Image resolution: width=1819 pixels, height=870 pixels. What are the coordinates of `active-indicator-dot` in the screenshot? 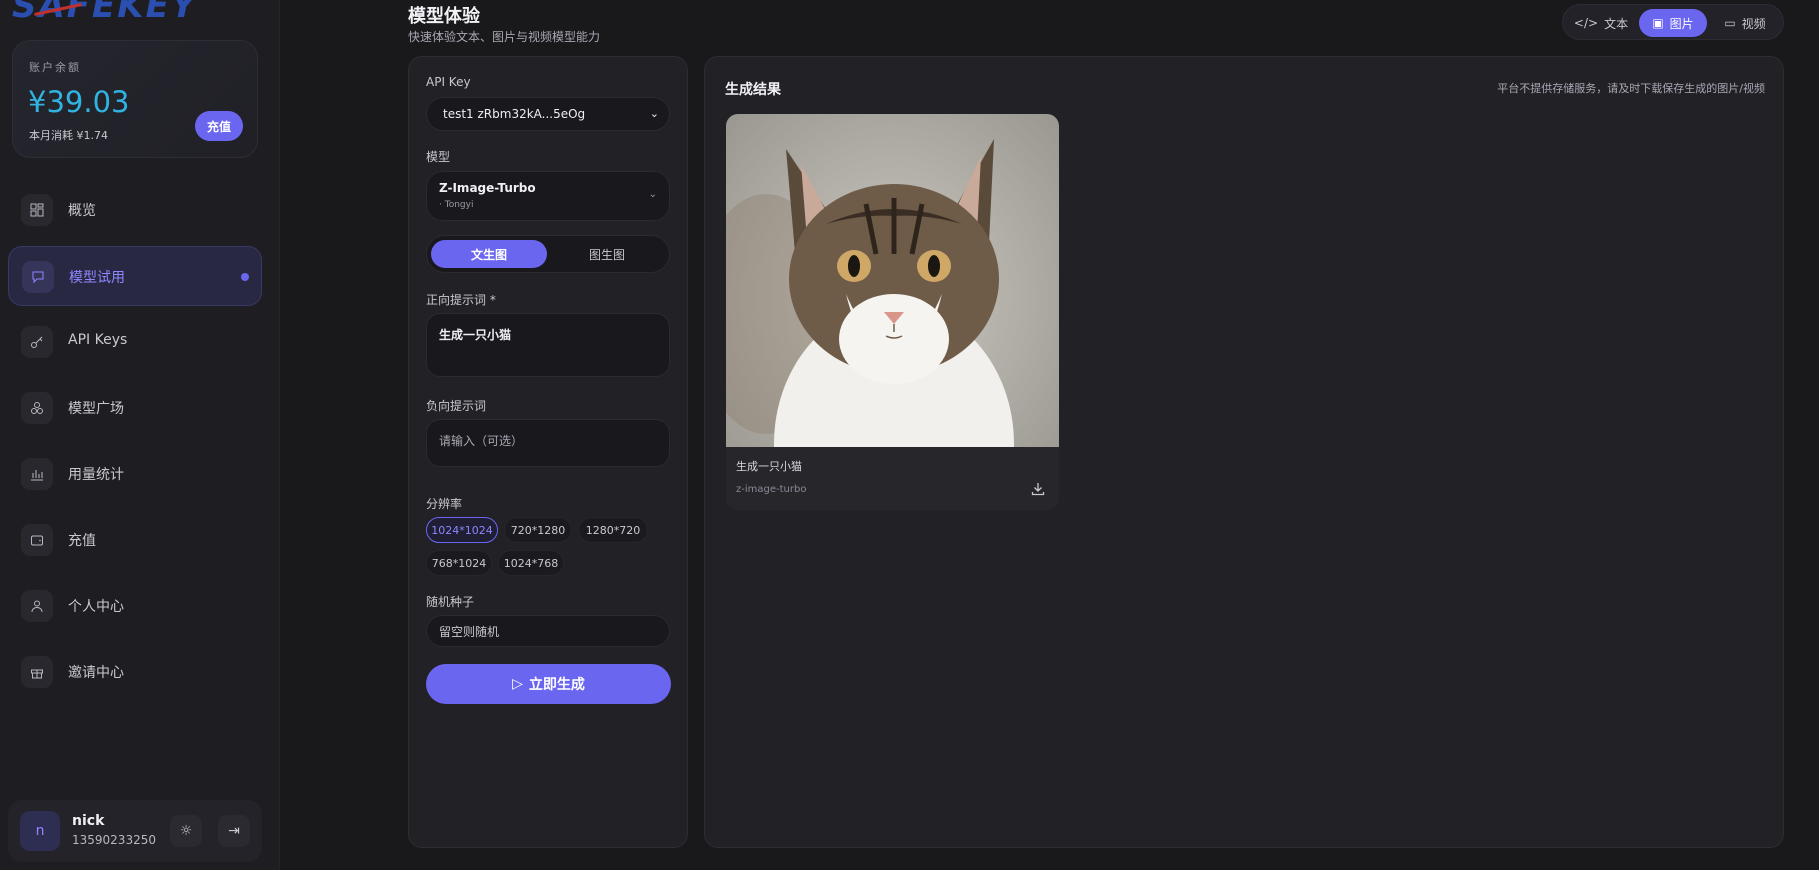 It's located at (245, 277).